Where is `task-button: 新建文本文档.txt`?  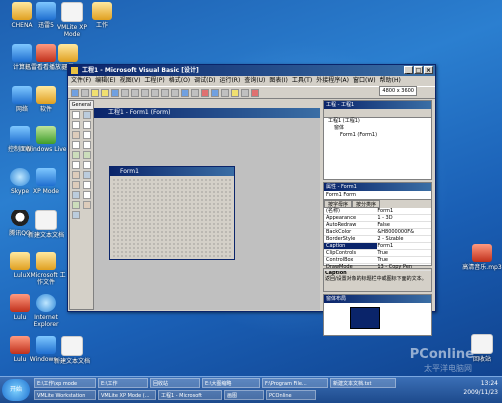
task-button: 新建文本文档.txt is located at coordinates (363, 383).